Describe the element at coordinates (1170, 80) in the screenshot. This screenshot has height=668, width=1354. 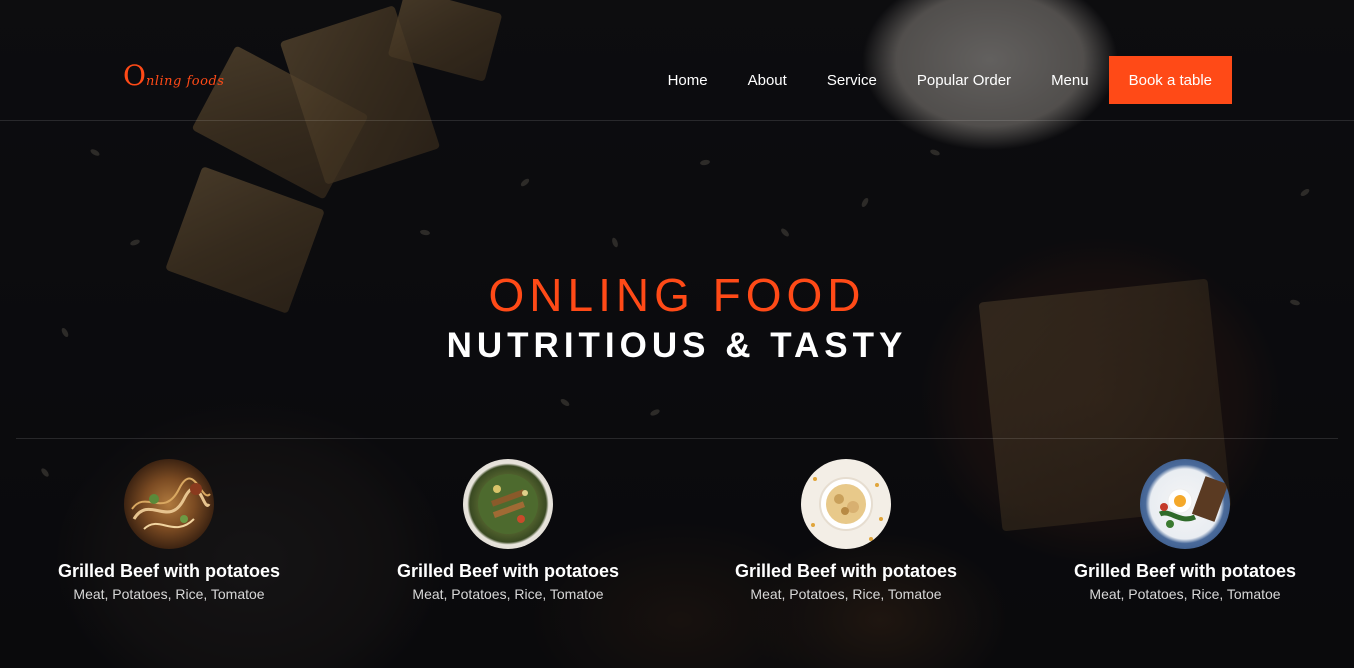
I see `book-table-button: Book a table` at that location.